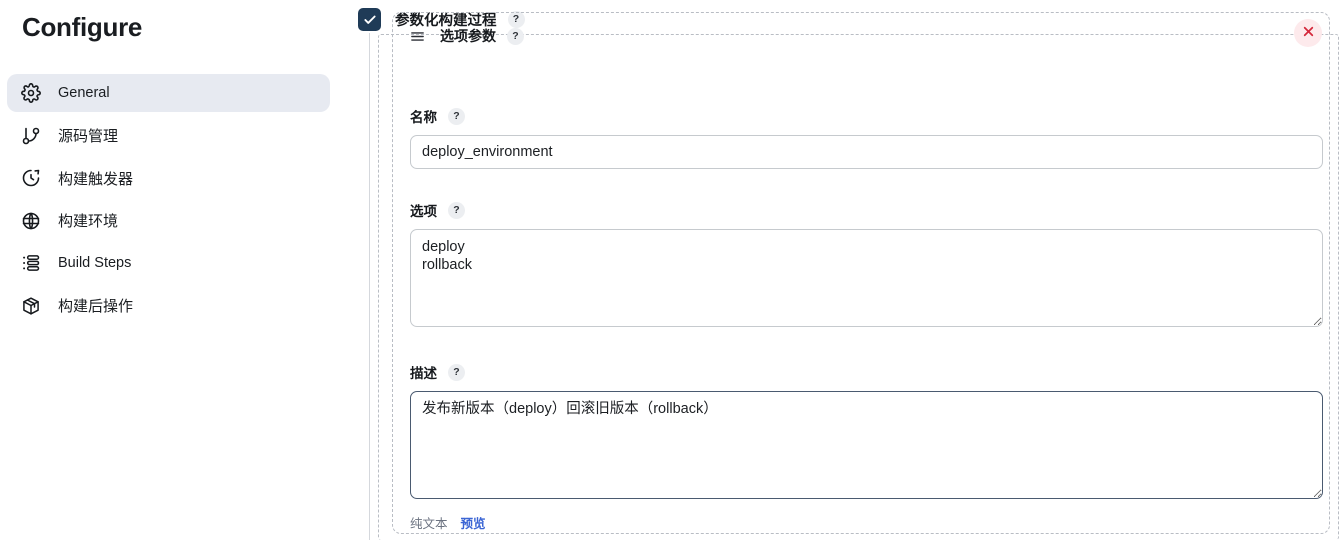 The image size is (1343, 540). Describe the element at coordinates (168, 178) in the screenshot. I see `sidebar-item-build-triggers: 构建触发器` at that location.